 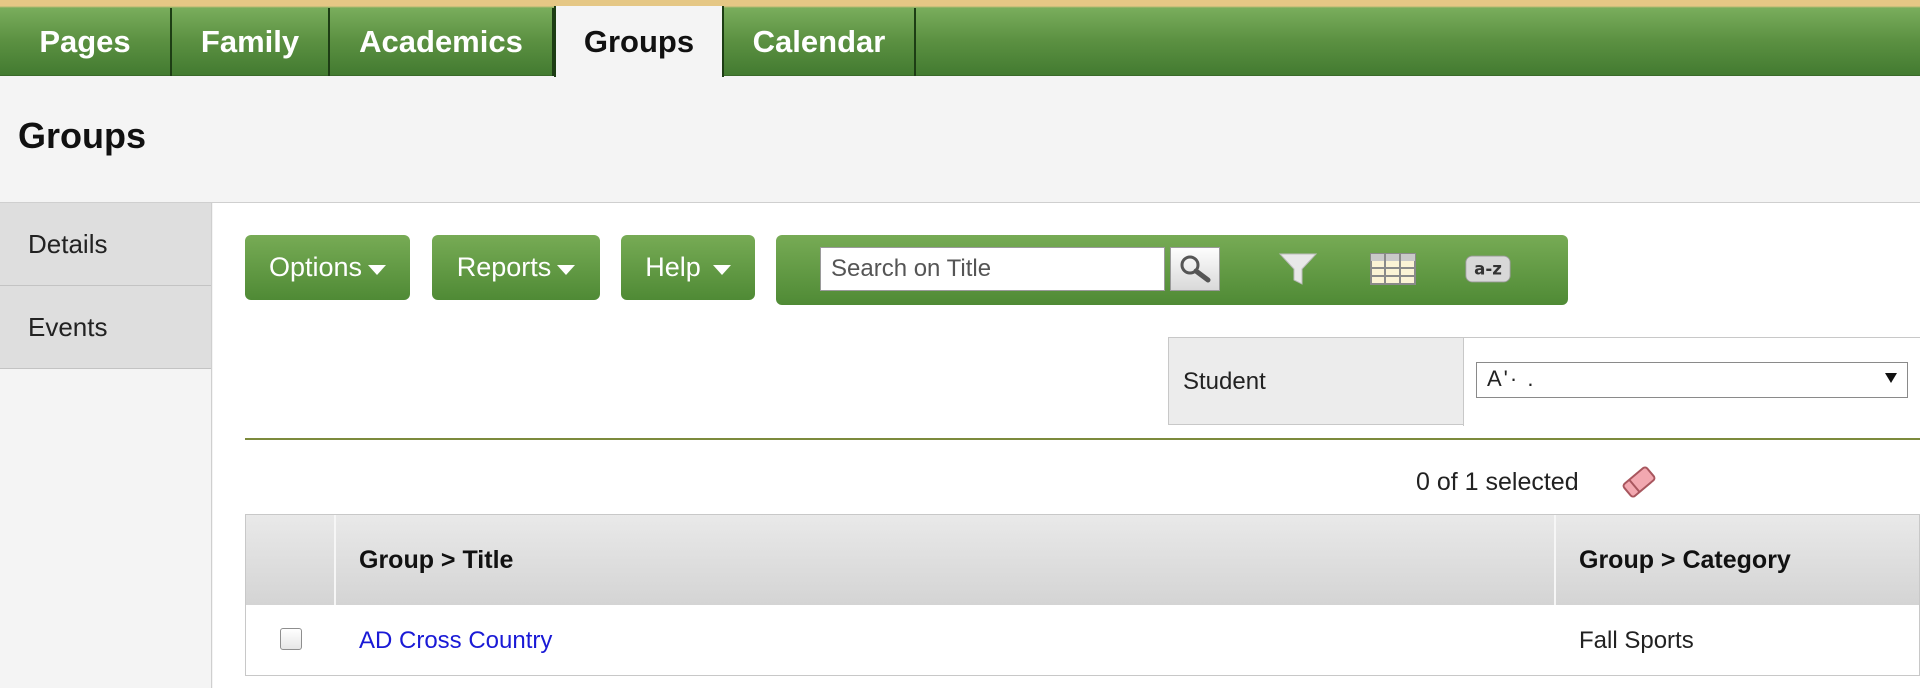 What do you see at coordinates (1636, 640) in the screenshot?
I see `group-category-cell: Fall Sports` at bounding box center [1636, 640].